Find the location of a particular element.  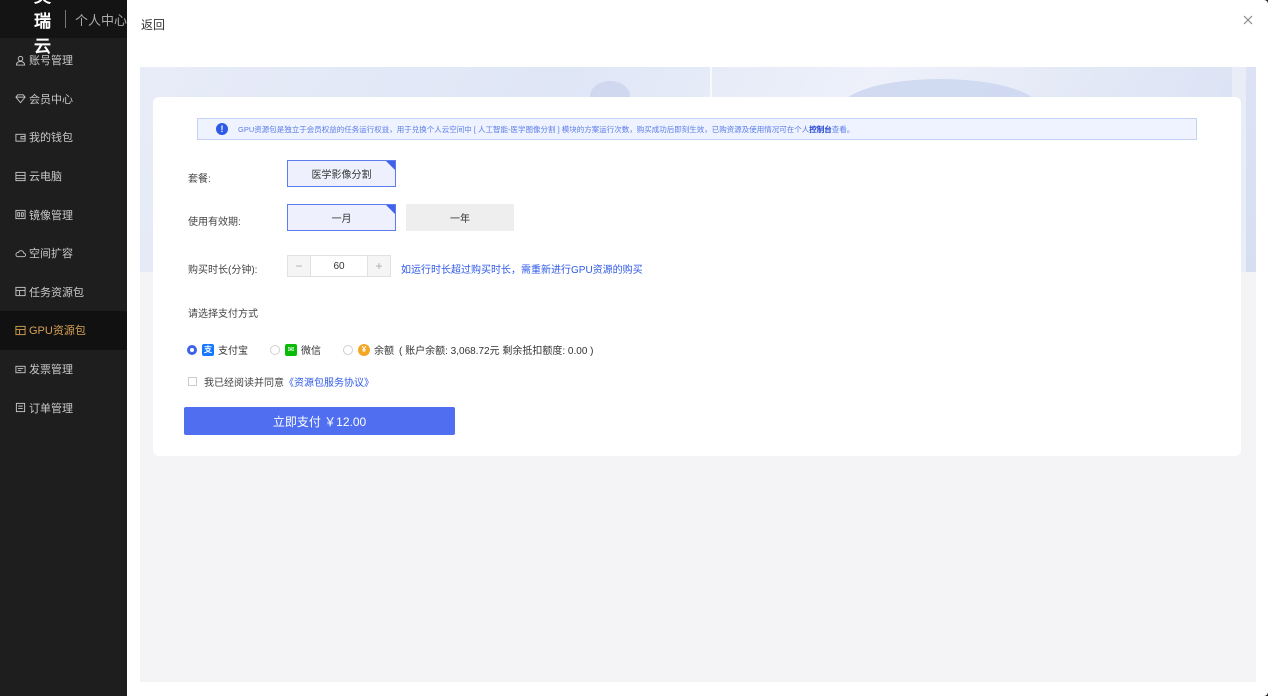

payment-option-wechat: ✉ 微信 is located at coordinates (295, 349).